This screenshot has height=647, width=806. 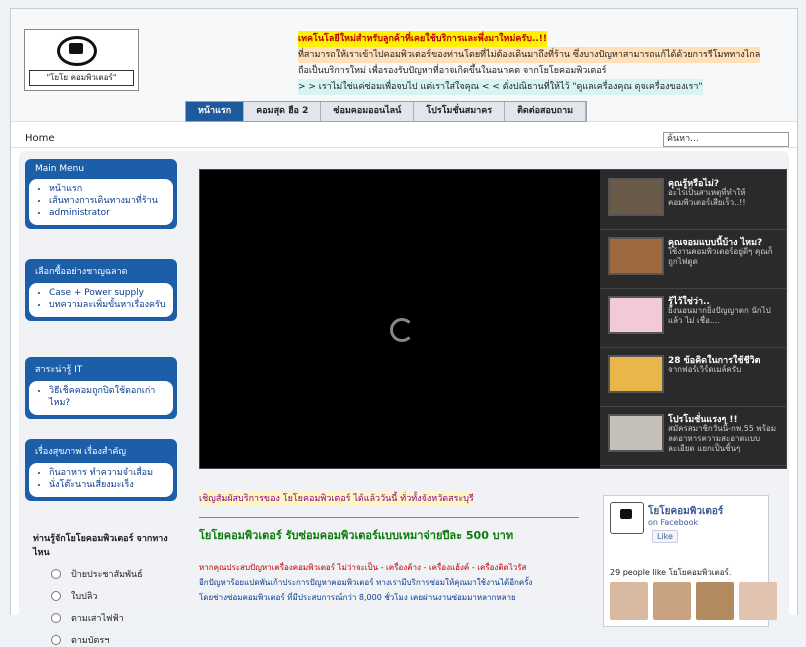 What do you see at coordinates (117, 640) in the screenshot?
I see `poll-option: ตามบัตรฯ` at bounding box center [117, 640].